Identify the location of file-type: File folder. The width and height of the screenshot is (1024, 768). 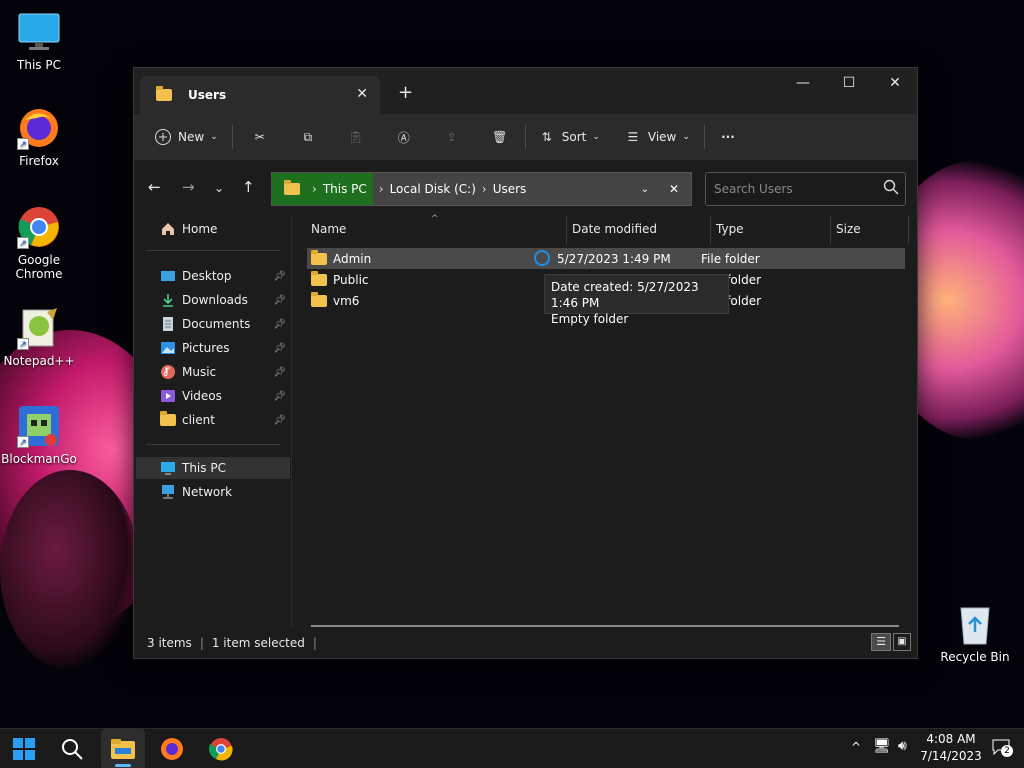
(730, 258).